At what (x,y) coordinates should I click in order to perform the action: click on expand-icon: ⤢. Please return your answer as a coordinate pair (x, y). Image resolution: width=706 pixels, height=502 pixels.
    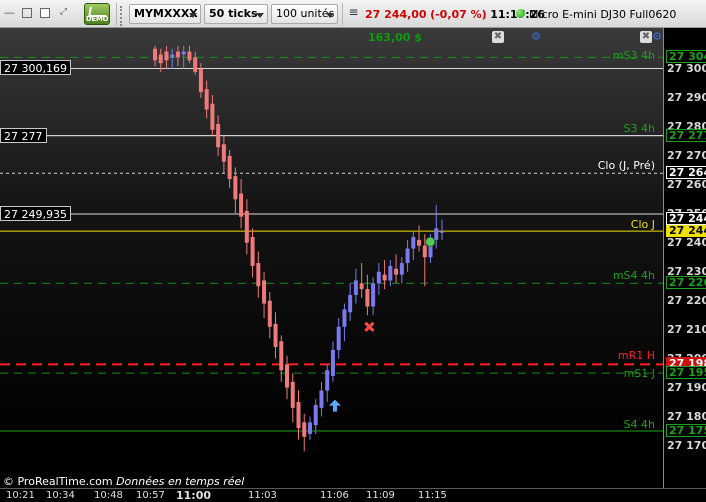
    Looking at the image, I should click on (63, 12).